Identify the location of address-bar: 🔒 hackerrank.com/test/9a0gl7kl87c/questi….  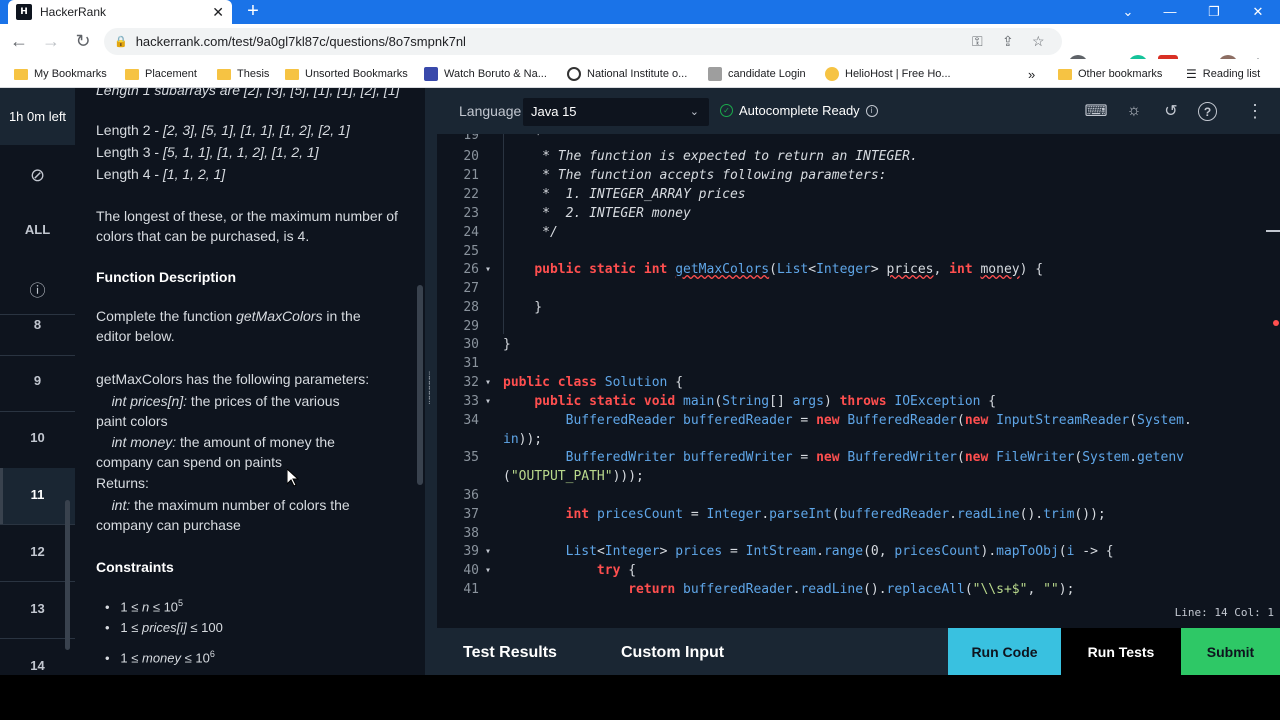
(583, 41).